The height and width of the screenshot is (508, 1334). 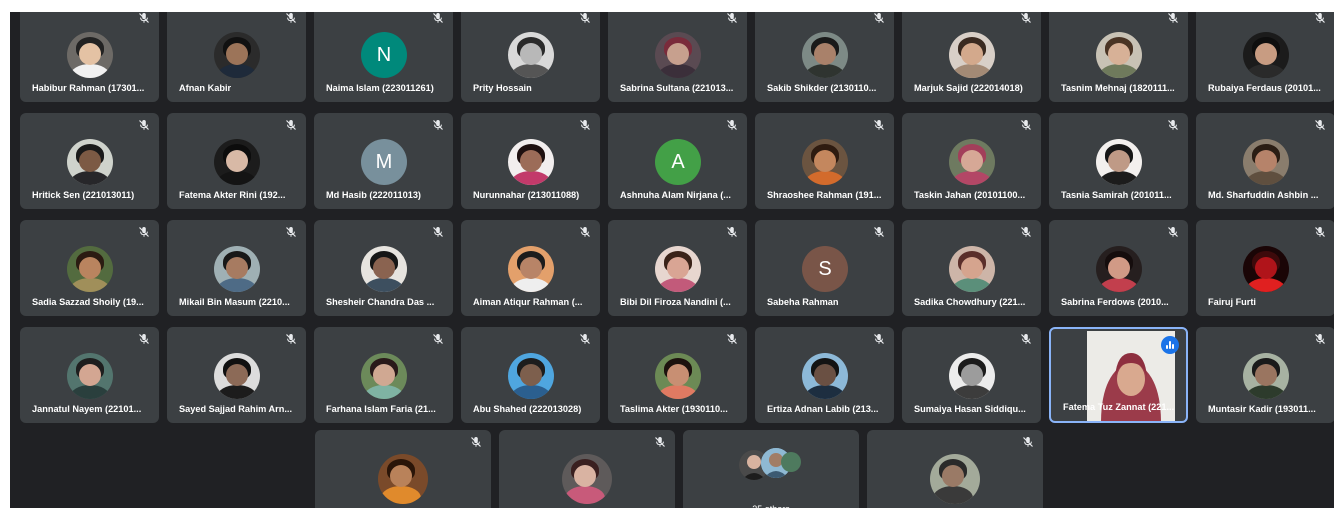 What do you see at coordinates (971, 57) in the screenshot?
I see `participant-tile: Marjuk Sajid (222014018)` at bounding box center [971, 57].